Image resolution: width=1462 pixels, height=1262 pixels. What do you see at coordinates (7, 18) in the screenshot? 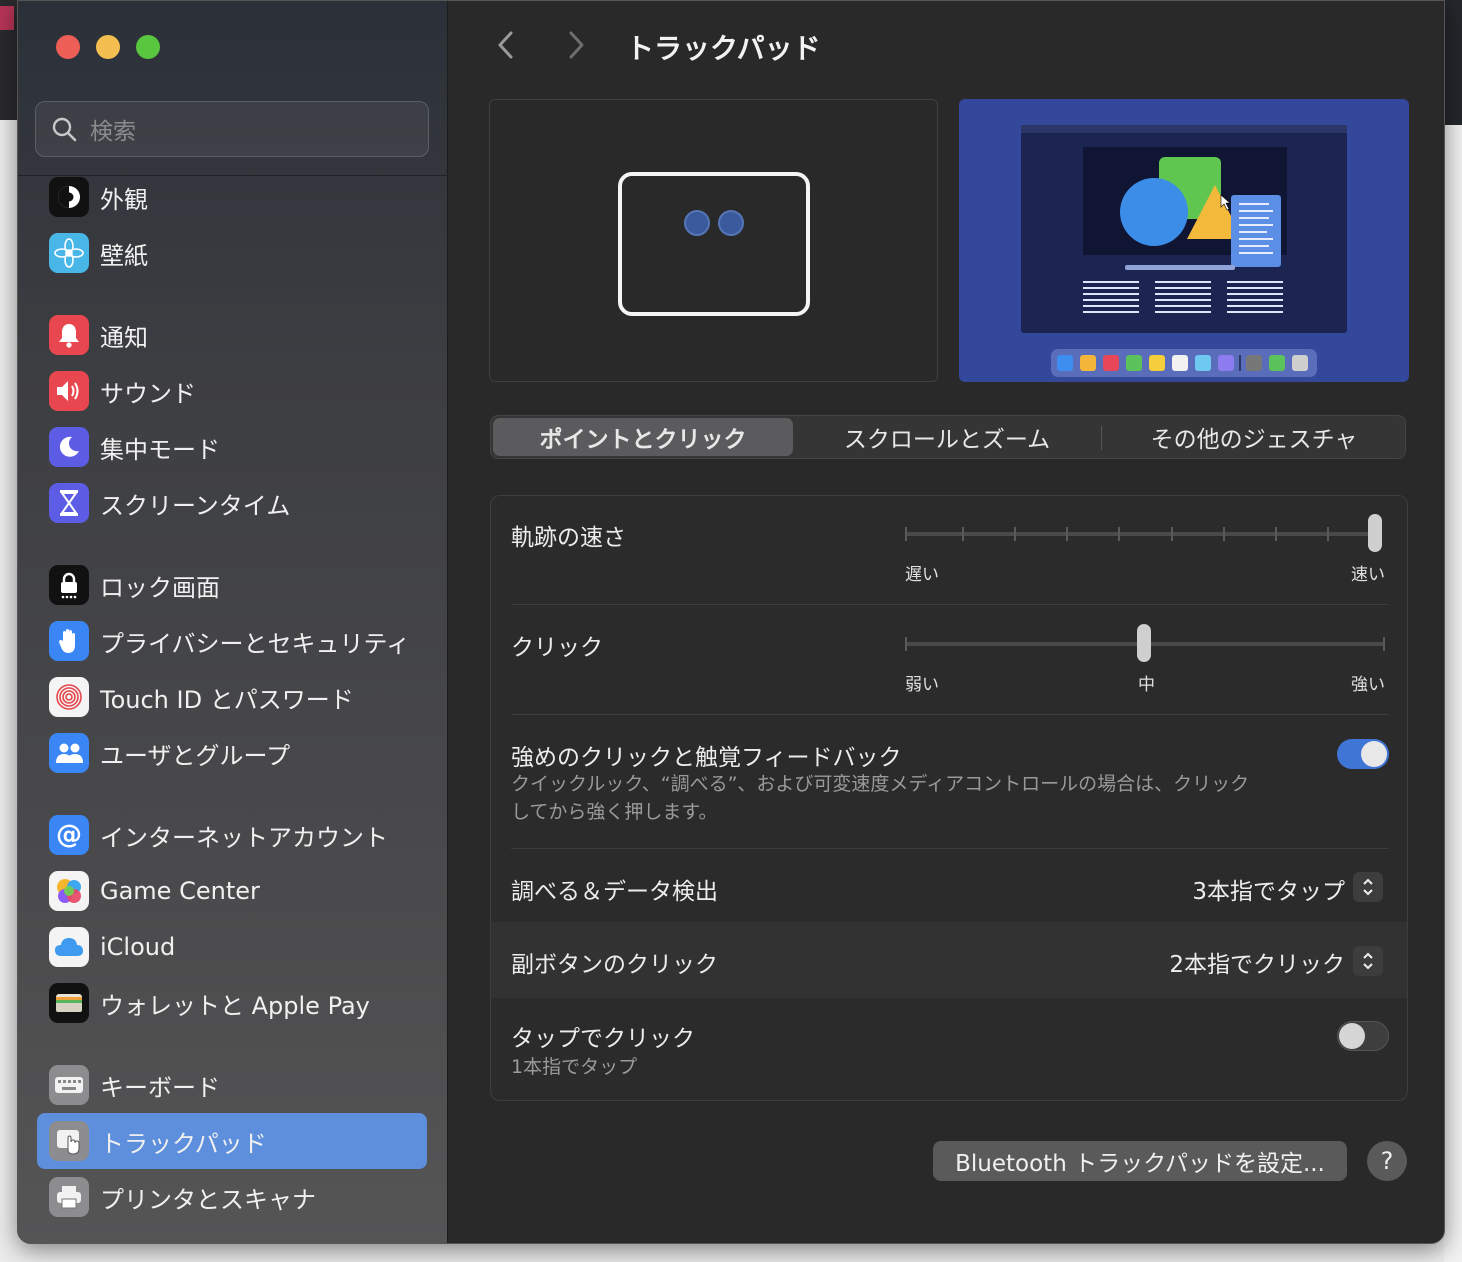
I see `background-app-red-tab` at bounding box center [7, 18].